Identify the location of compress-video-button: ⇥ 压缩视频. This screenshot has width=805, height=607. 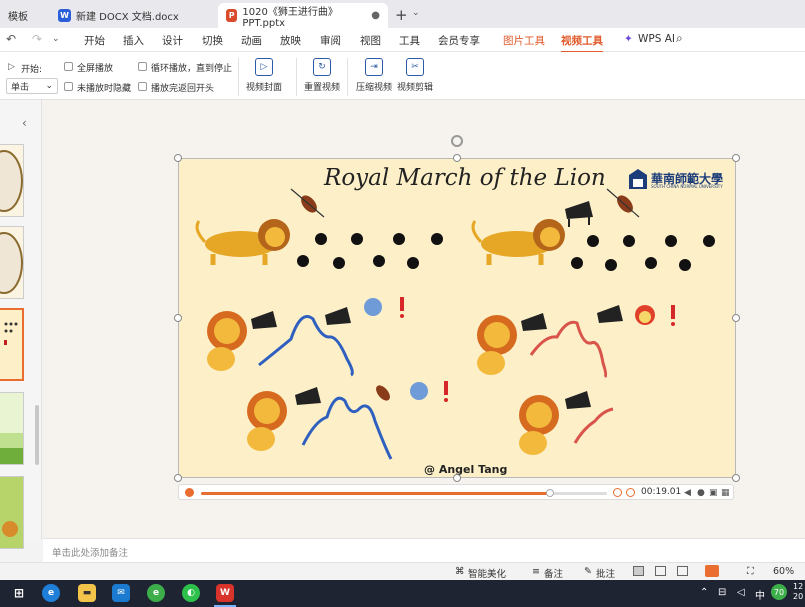
(374, 75).